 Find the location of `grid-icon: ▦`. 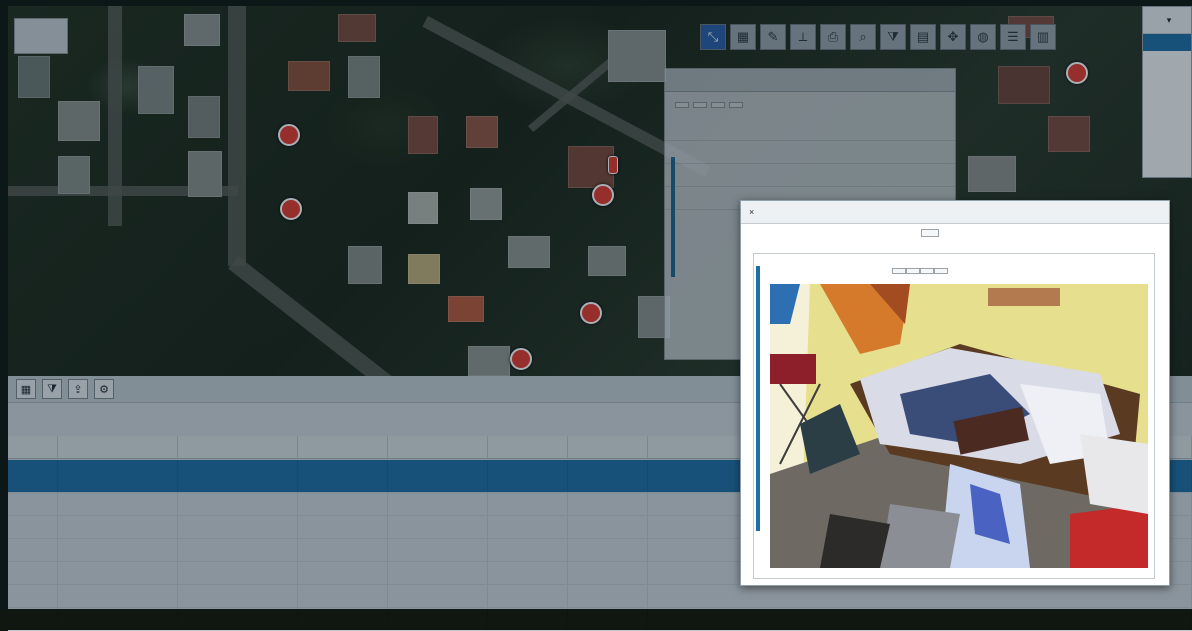

grid-icon: ▦ is located at coordinates (26, 389).